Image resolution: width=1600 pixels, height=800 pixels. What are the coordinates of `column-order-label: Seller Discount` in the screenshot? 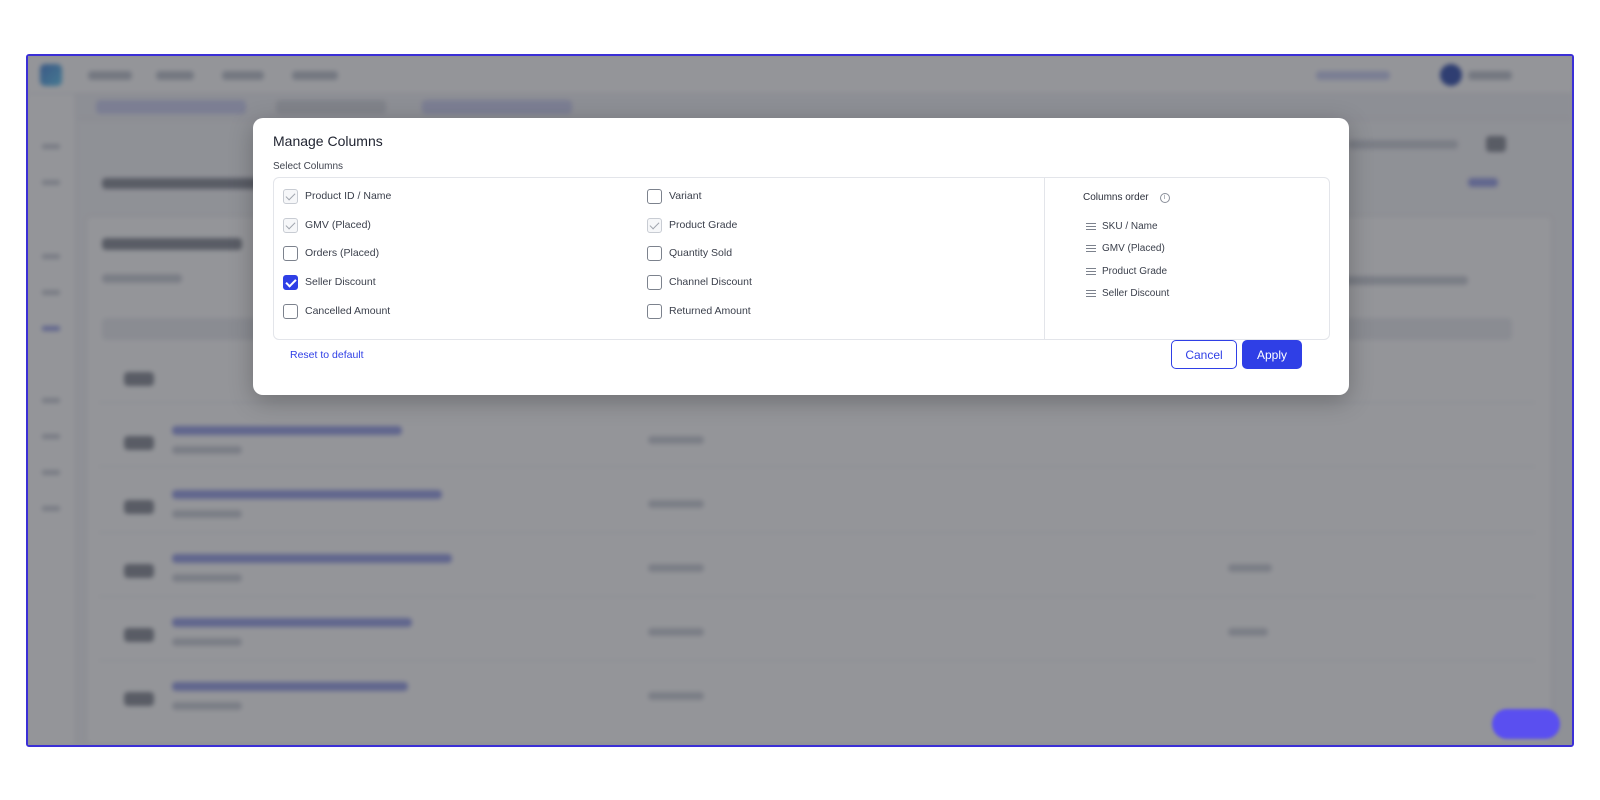 It's located at (1136, 293).